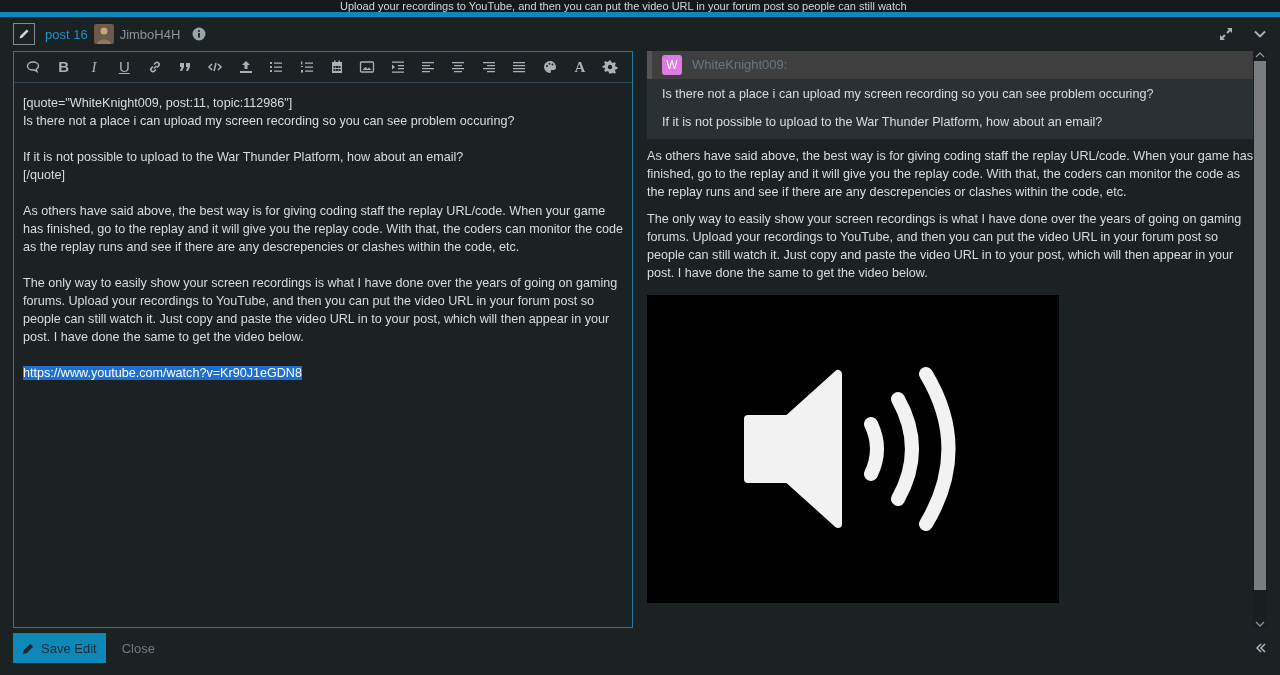 The width and height of the screenshot is (1280, 675). Describe the element at coordinates (44, 175) in the screenshot. I see `editor-text: [/quote]` at that location.